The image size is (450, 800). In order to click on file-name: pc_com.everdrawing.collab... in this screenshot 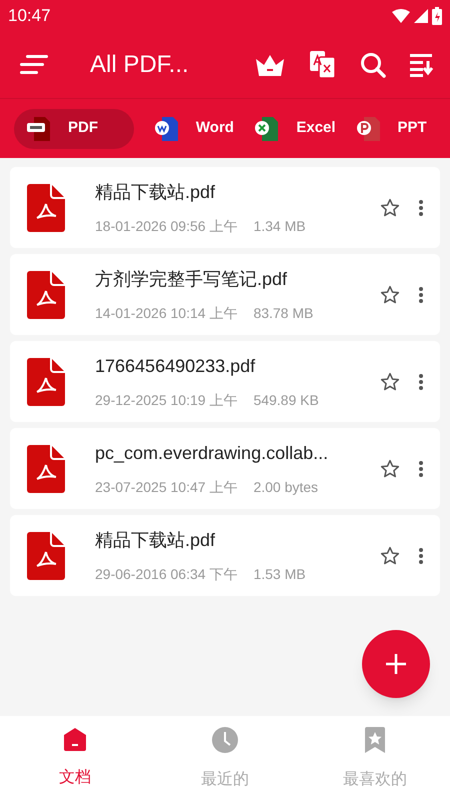, I will do `click(212, 453)`.